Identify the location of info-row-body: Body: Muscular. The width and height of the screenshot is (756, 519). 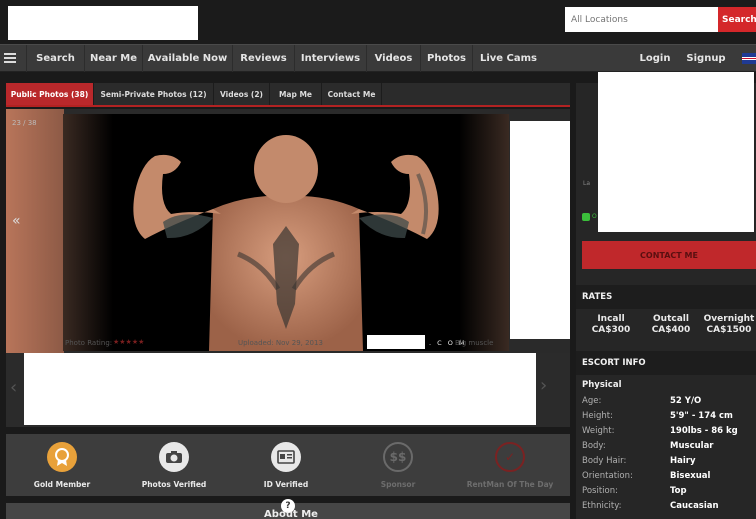
(669, 448).